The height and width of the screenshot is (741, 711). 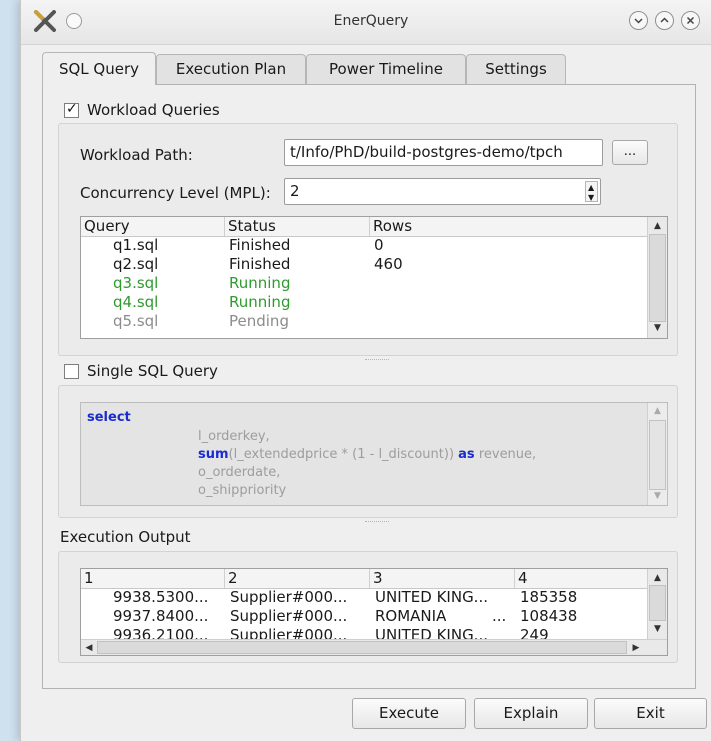 I want to click on output-table-hscrollbar: ◀ ▶, so click(x=374, y=647).